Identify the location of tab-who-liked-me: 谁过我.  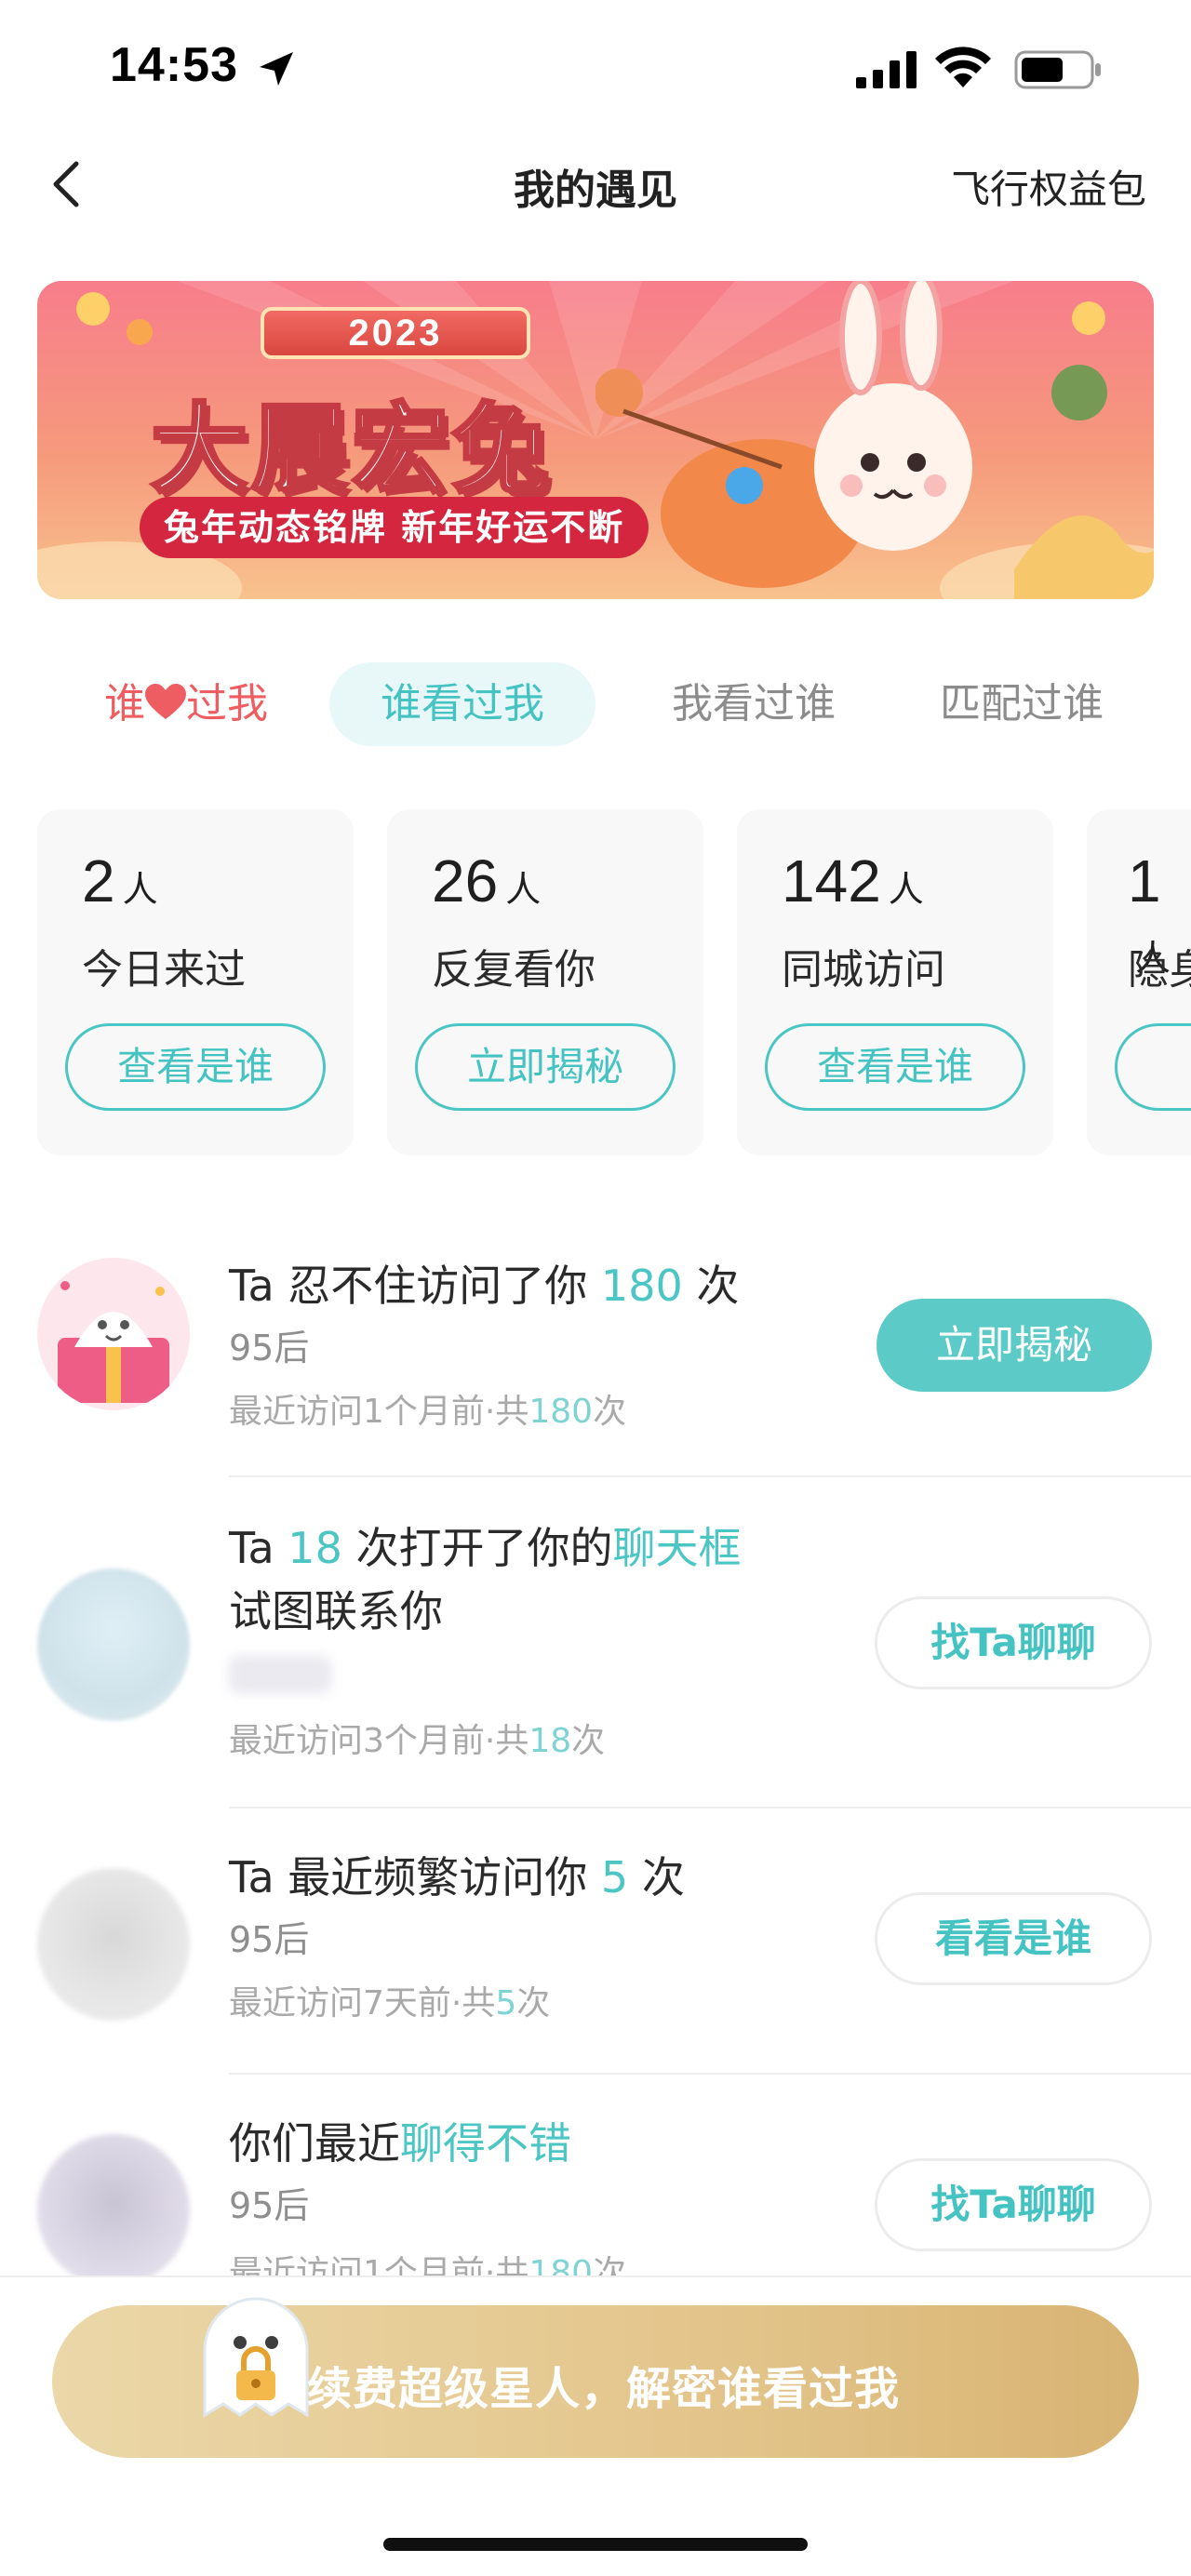
(186, 704).